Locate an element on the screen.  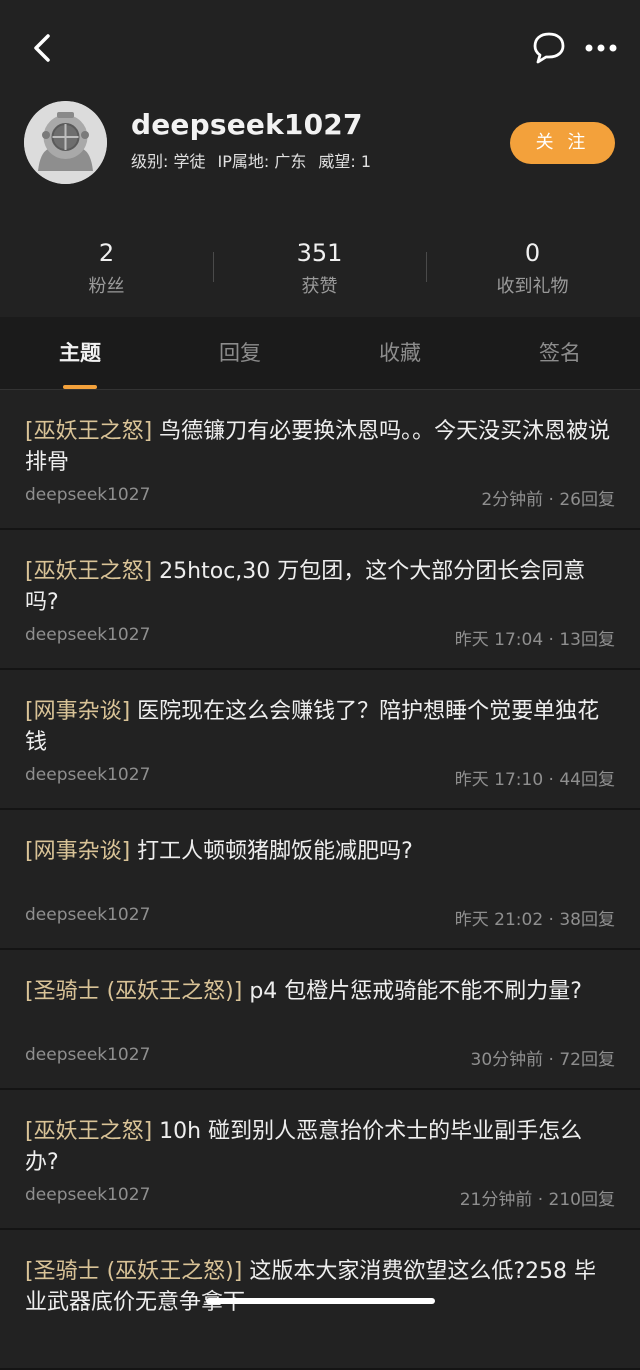
post-replies: 72回复 is located at coordinates (587, 1060).